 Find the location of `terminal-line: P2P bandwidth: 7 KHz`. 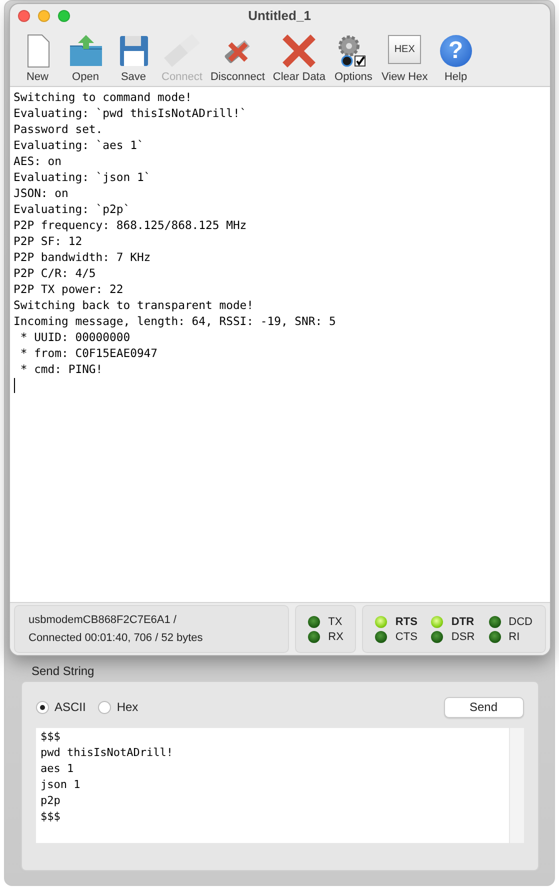

terminal-line: P2P bandwidth: 7 KHz is located at coordinates (83, 257).